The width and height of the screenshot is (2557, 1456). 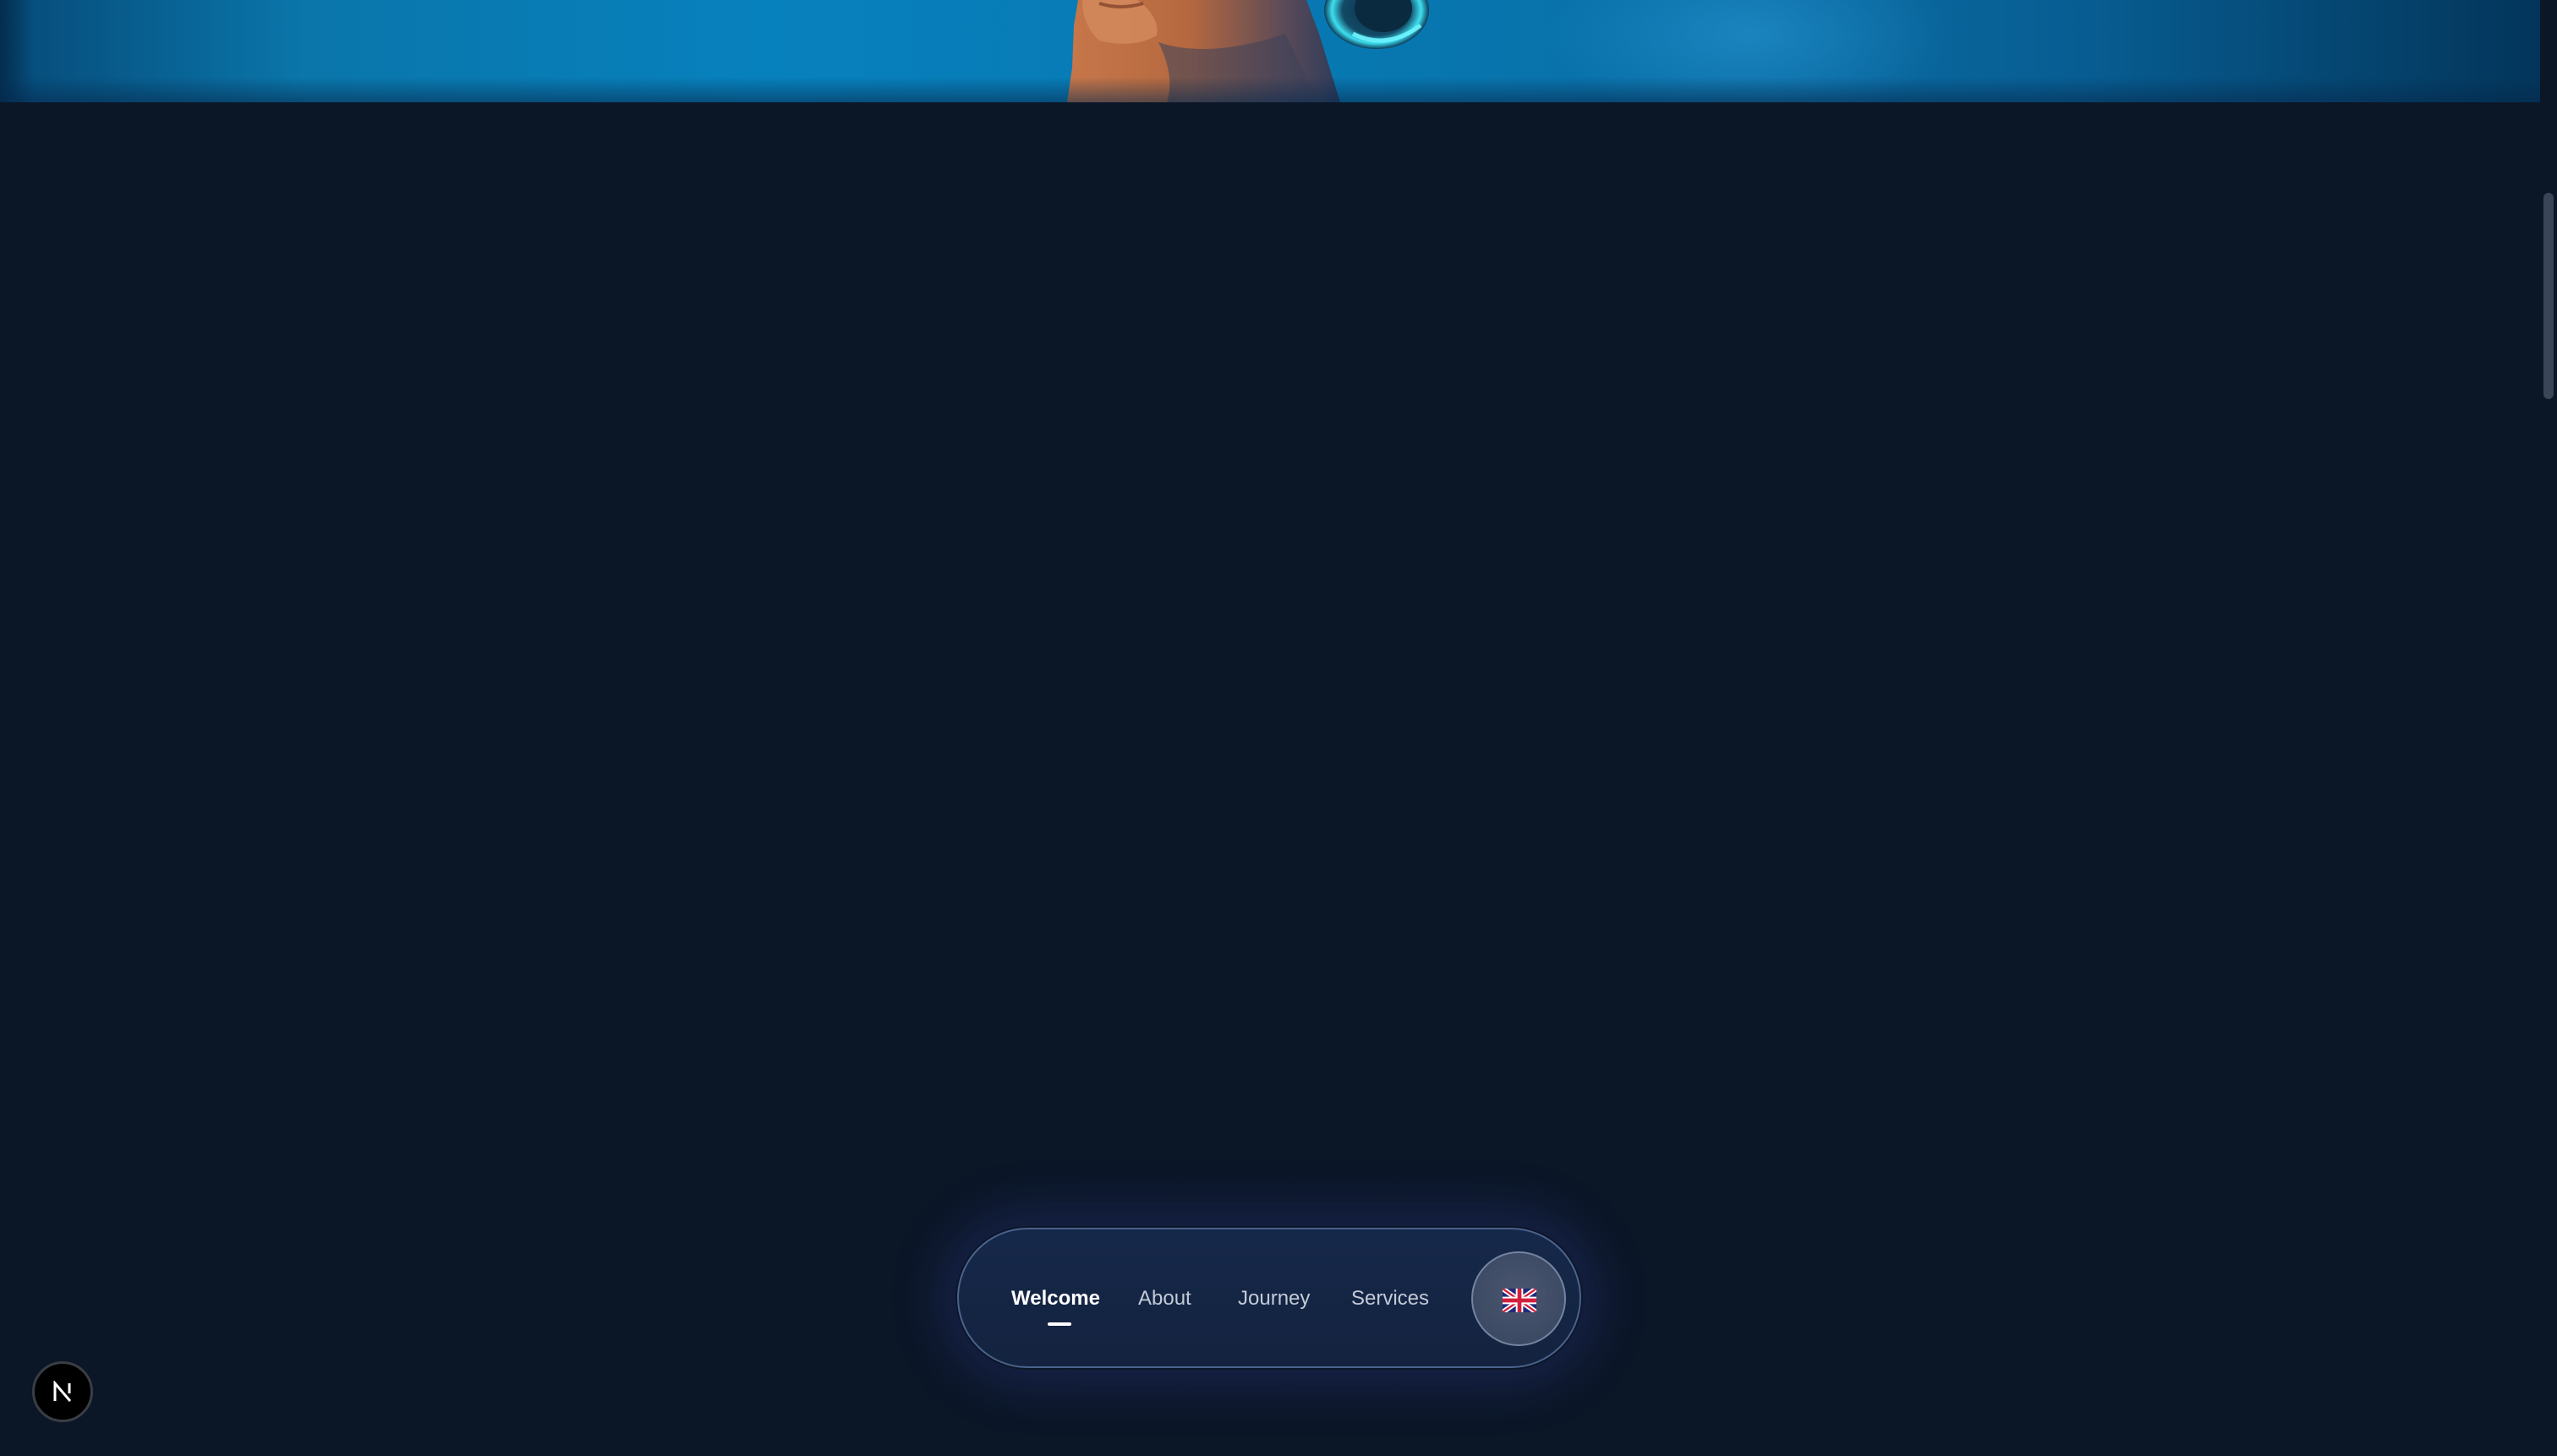 What do you see at coordinates (1274, 1299) in the screenshot?
I see `nav-item-journey: Journey` at bounding box center [1274, 1299].